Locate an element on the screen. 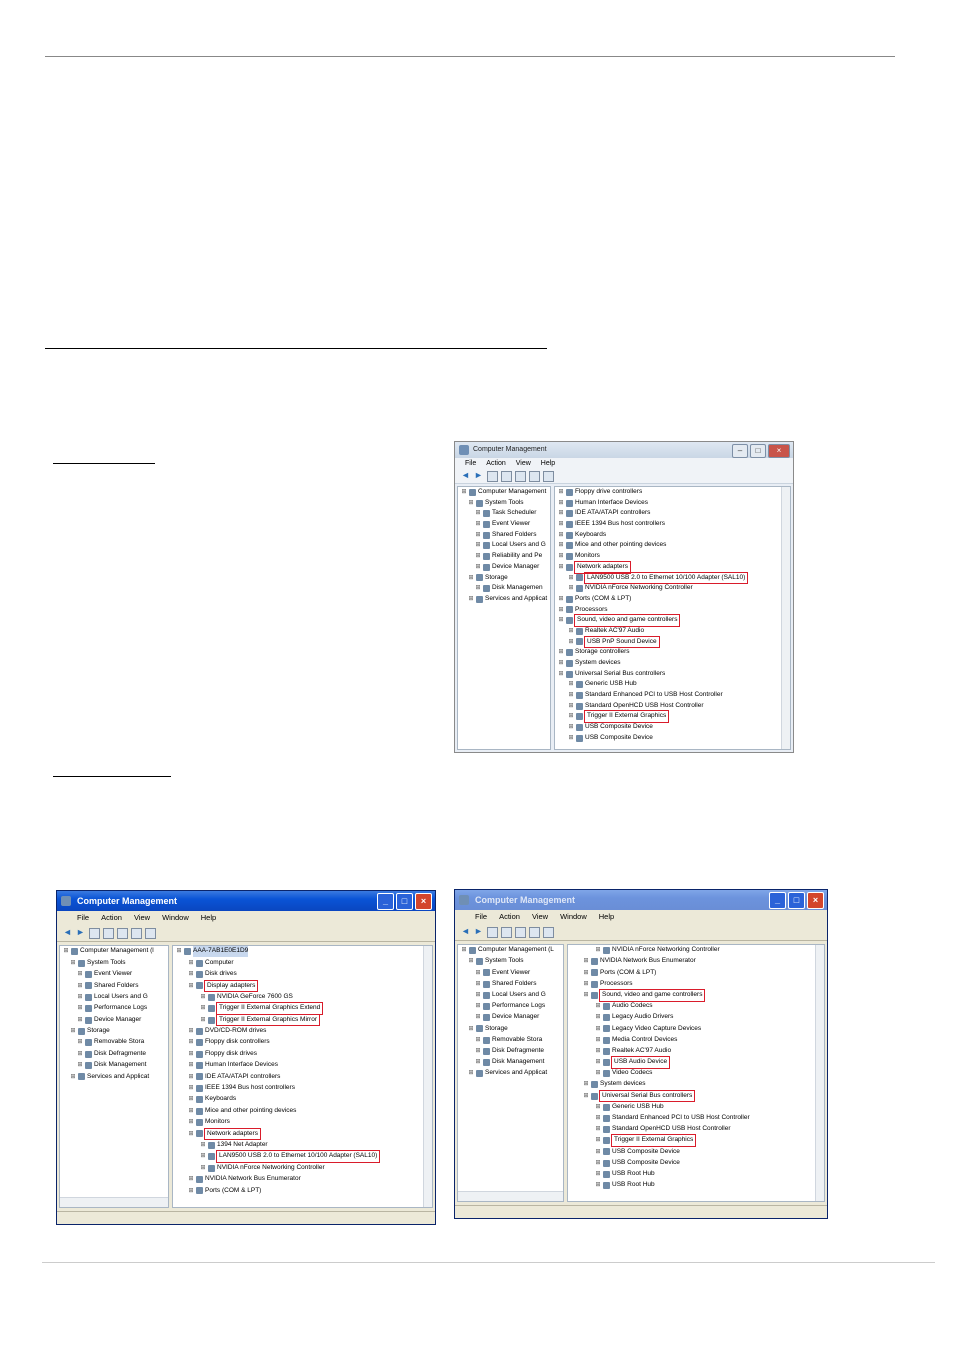  tree-node: ⊞ Media Control Devices is located at coordinates (696, 1040).